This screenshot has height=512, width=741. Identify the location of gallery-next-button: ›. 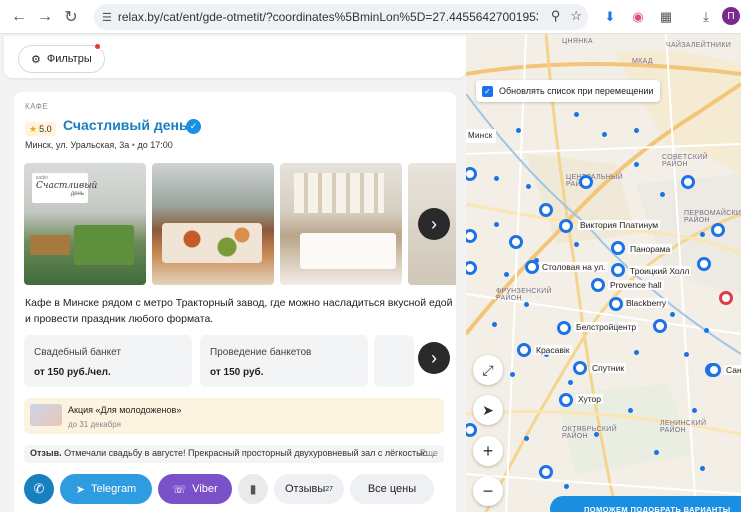
(434, 224).